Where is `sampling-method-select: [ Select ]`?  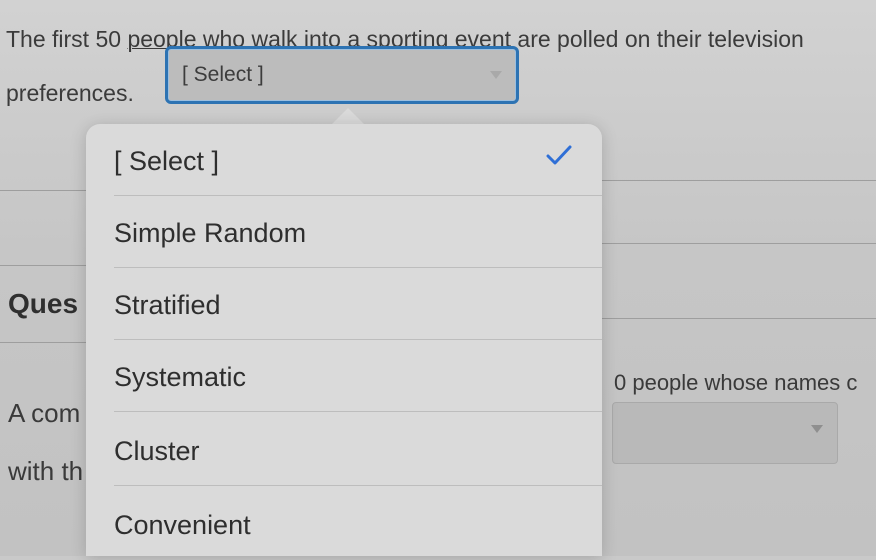
sampling-method-select: [ Select ] is located at coordinates (342, 75).